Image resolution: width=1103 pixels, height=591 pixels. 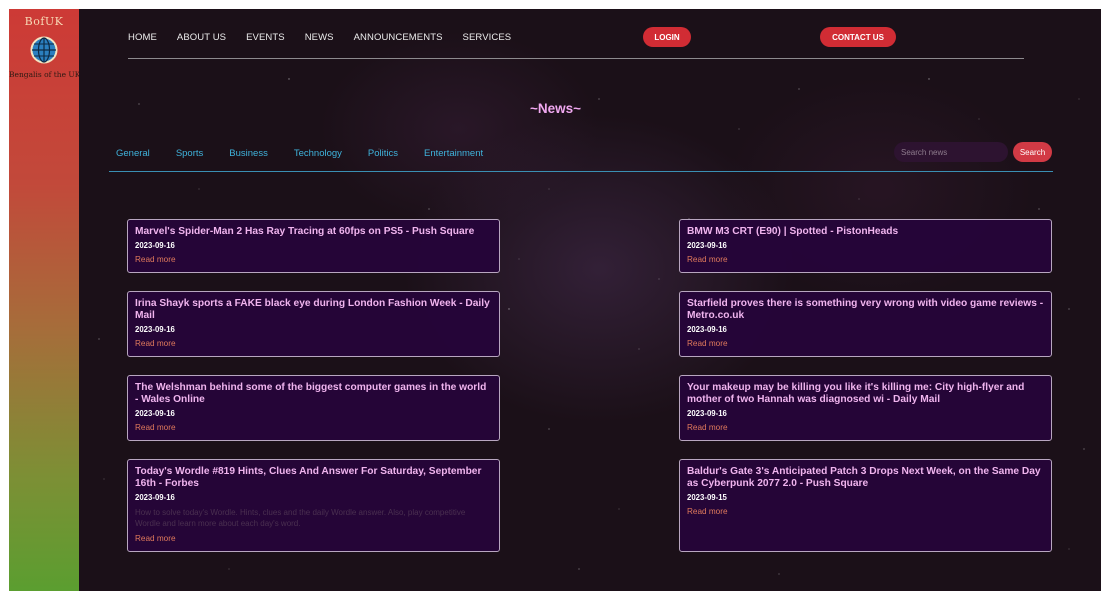 What do you see at coordinates (44, 21) in the screenshot?
I see `logo-top-text: BofUK` at bounding box center [44, 21].